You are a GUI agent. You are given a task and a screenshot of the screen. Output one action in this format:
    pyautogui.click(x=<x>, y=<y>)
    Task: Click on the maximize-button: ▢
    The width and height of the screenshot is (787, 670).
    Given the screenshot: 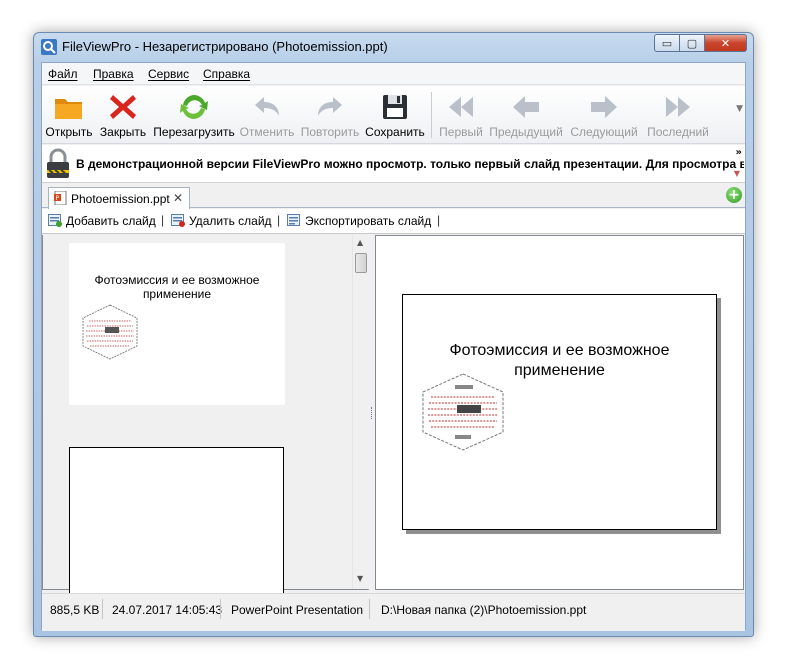 What is the action you would take?
    pyautogui.click(x=692, y=43)
    